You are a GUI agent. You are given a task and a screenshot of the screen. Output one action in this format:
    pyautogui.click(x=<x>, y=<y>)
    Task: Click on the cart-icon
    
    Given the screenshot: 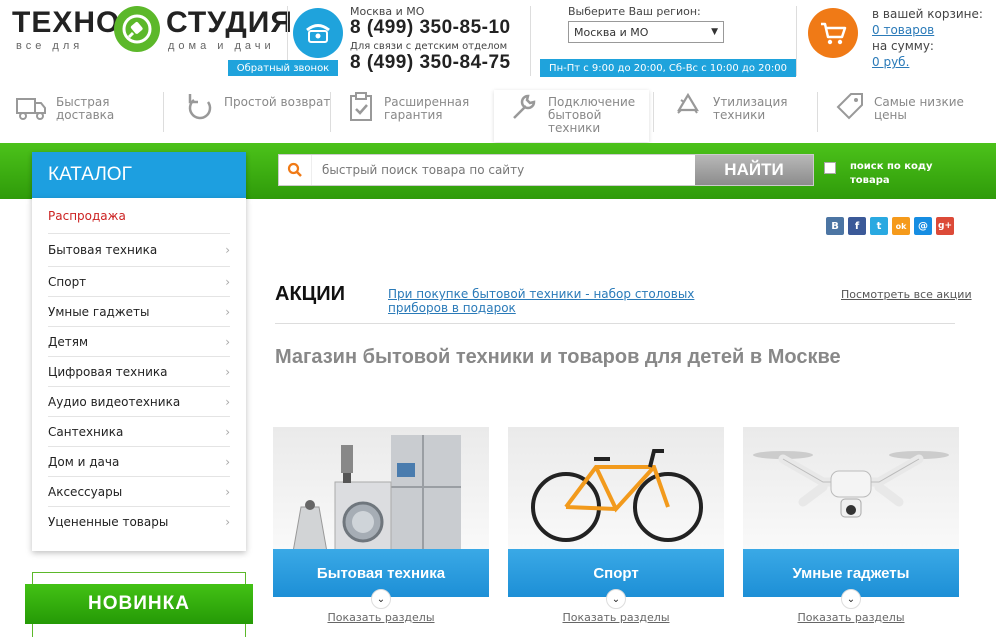 What is the action you would take?
    pyautogui.click(x=833, y=33)
    